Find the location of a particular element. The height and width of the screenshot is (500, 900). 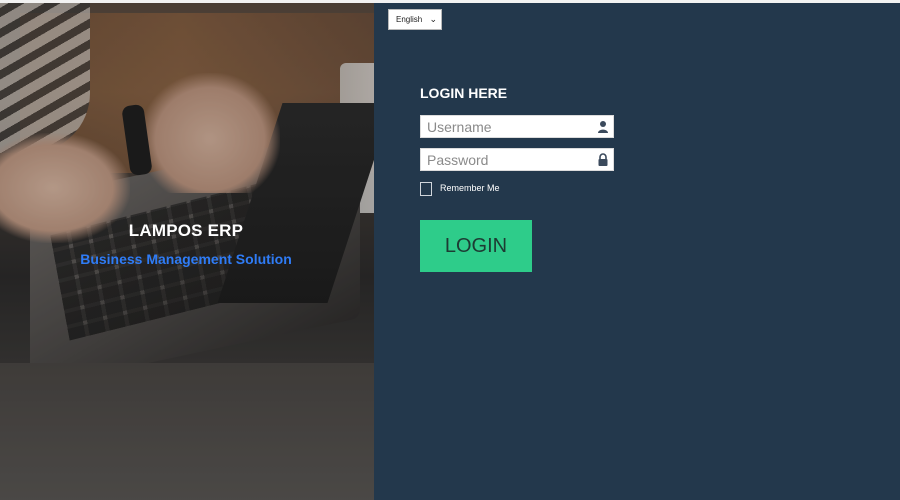

lock-icon is located at coordinates (603, 159).